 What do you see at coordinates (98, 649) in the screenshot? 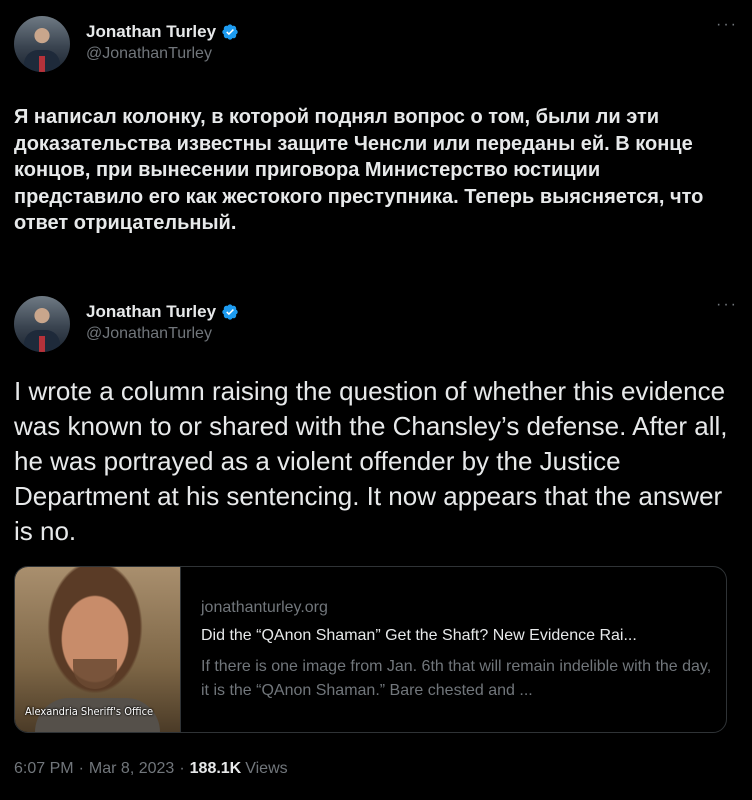
I see `card-thumbnail: Alexandria Sheriff's Office` at bounding box center [98, 649].